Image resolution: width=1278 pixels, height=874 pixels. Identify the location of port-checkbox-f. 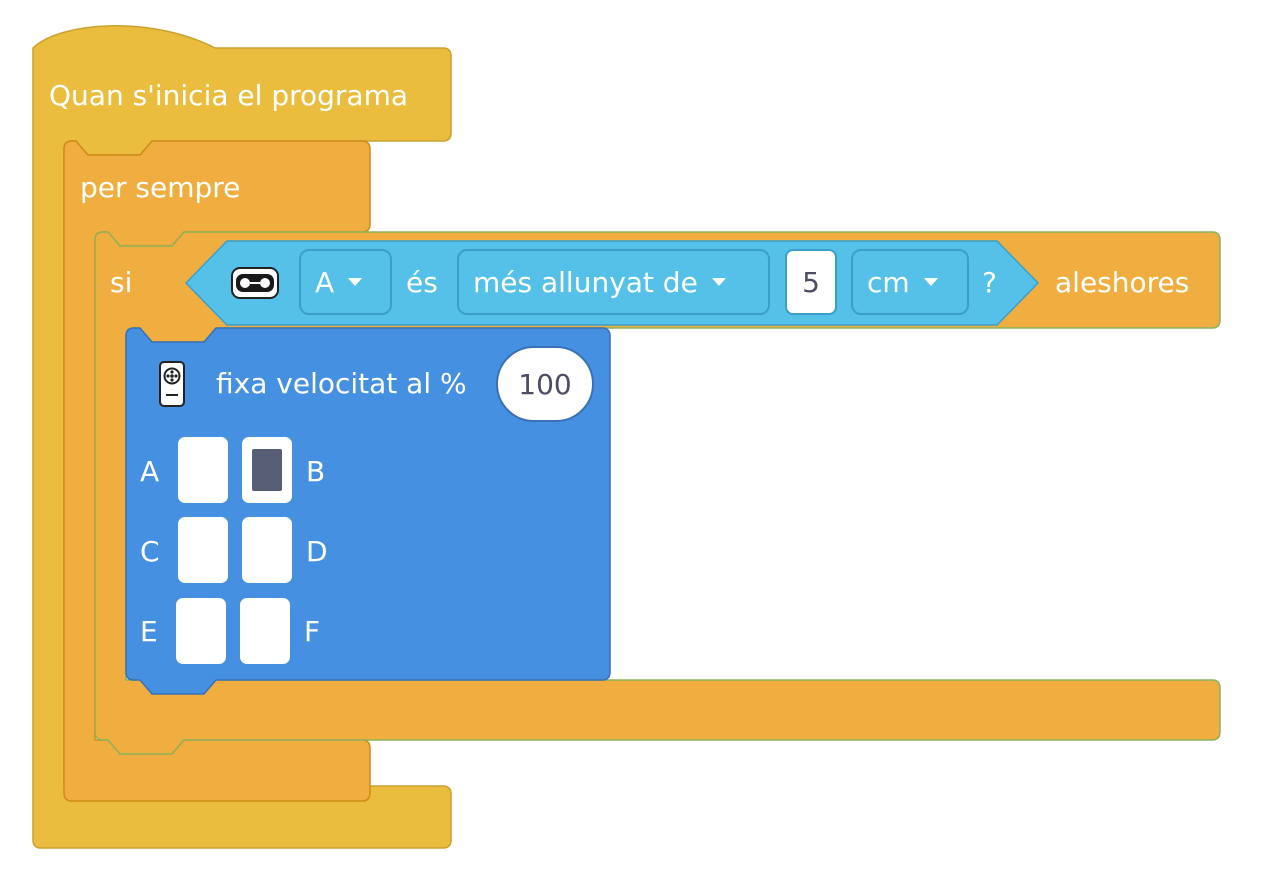
(265, 631).